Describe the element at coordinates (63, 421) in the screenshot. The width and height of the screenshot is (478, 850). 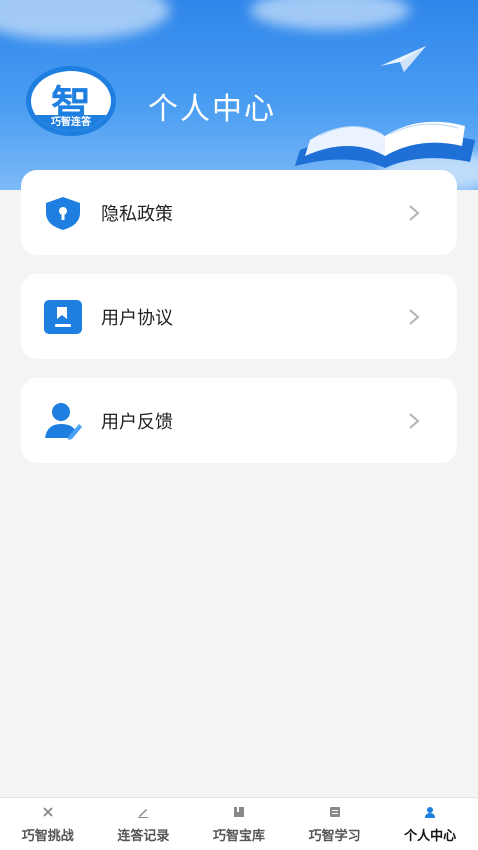
I see `user-edit-icon` at that location.